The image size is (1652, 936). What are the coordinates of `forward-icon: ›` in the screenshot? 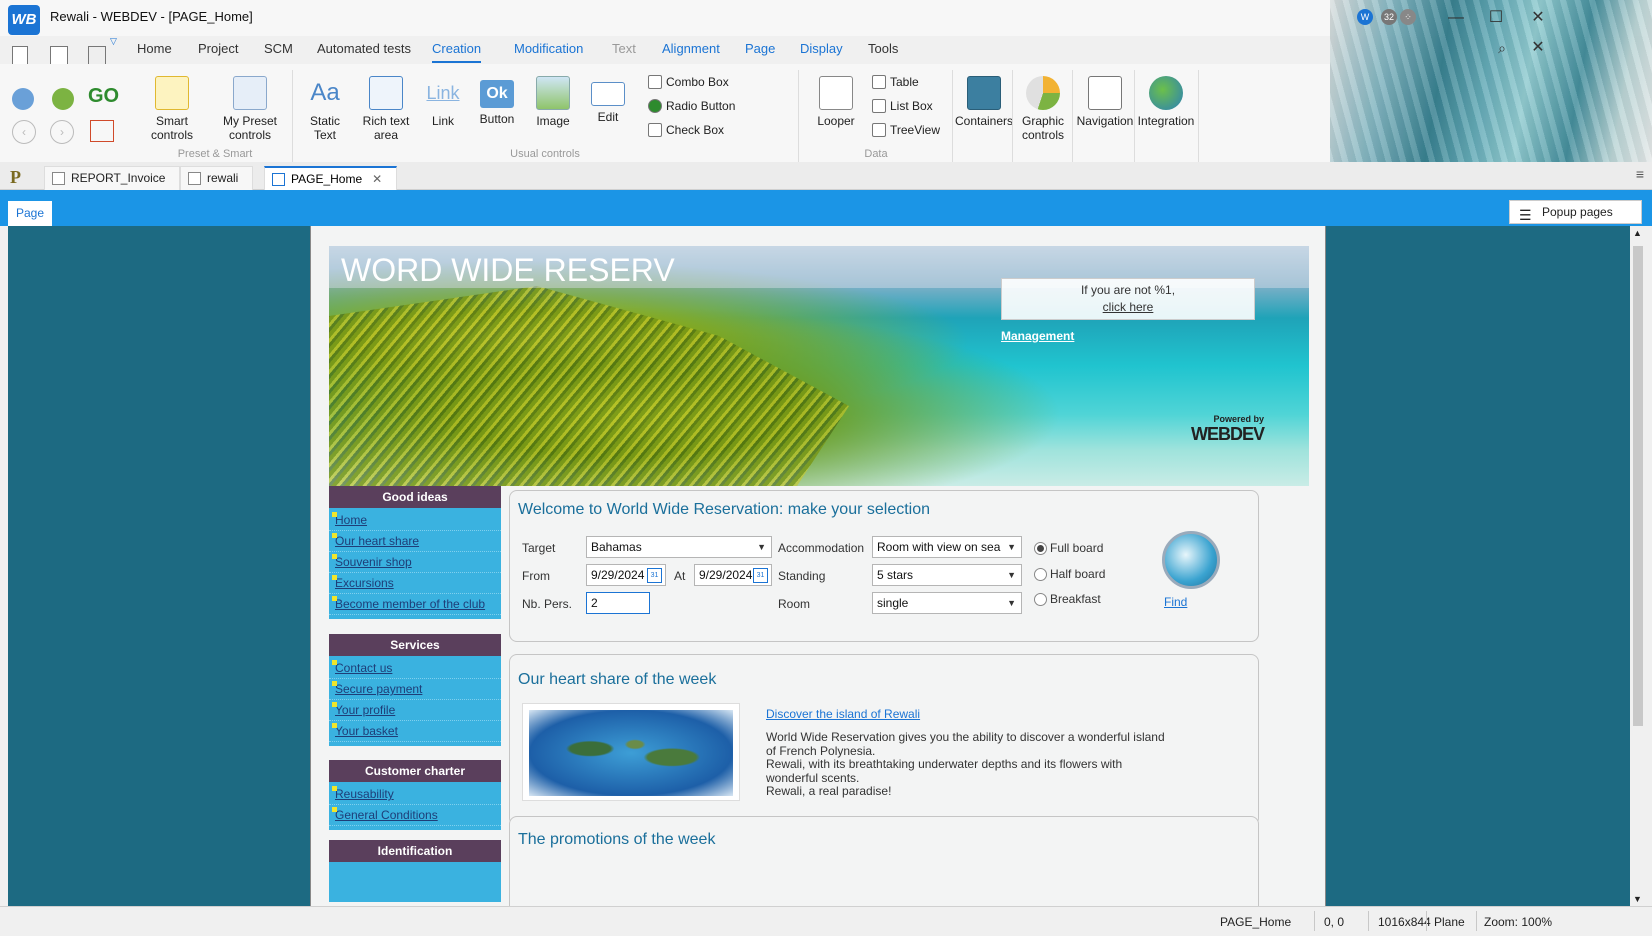 It's located at (62, 132).